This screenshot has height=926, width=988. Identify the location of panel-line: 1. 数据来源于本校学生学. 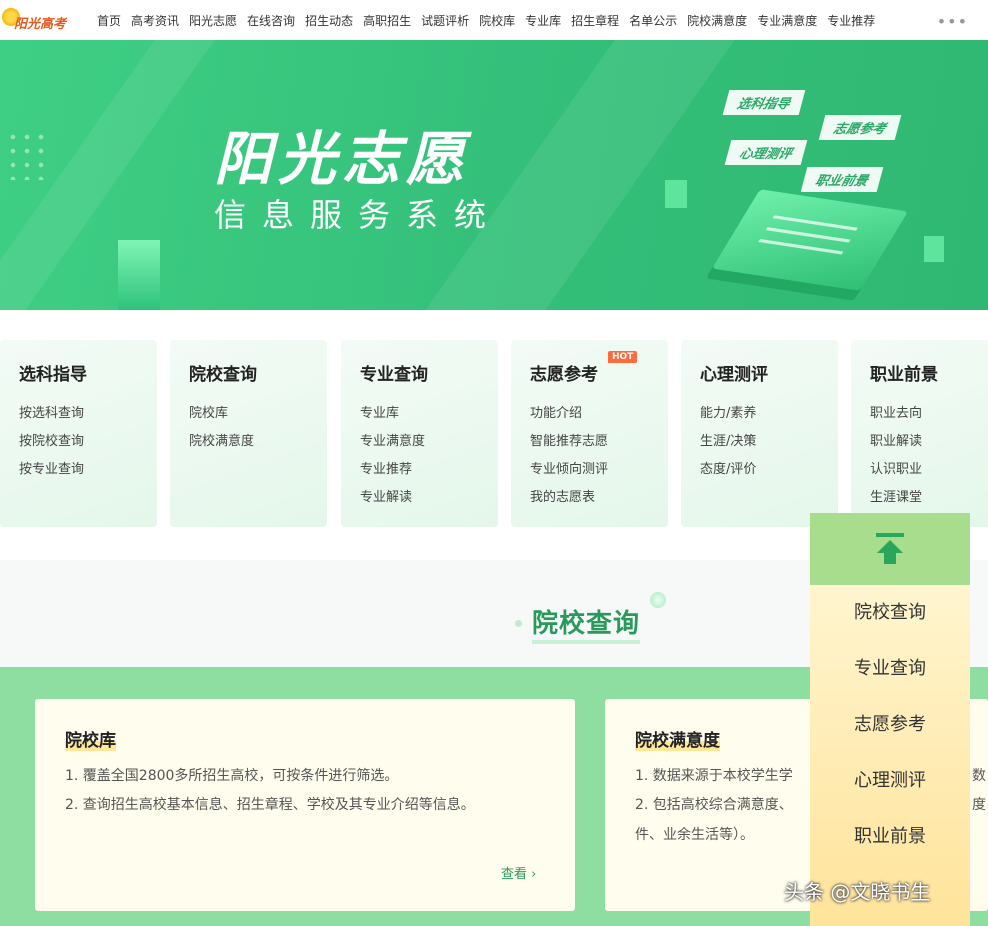
(714, 776).